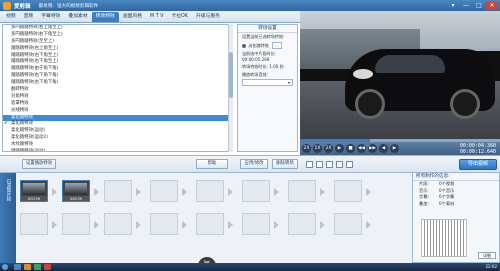  Describe the element at coordinates (8, 218) in the screenshot. I see `timeline-side-tab: 已添加片段` at that location.